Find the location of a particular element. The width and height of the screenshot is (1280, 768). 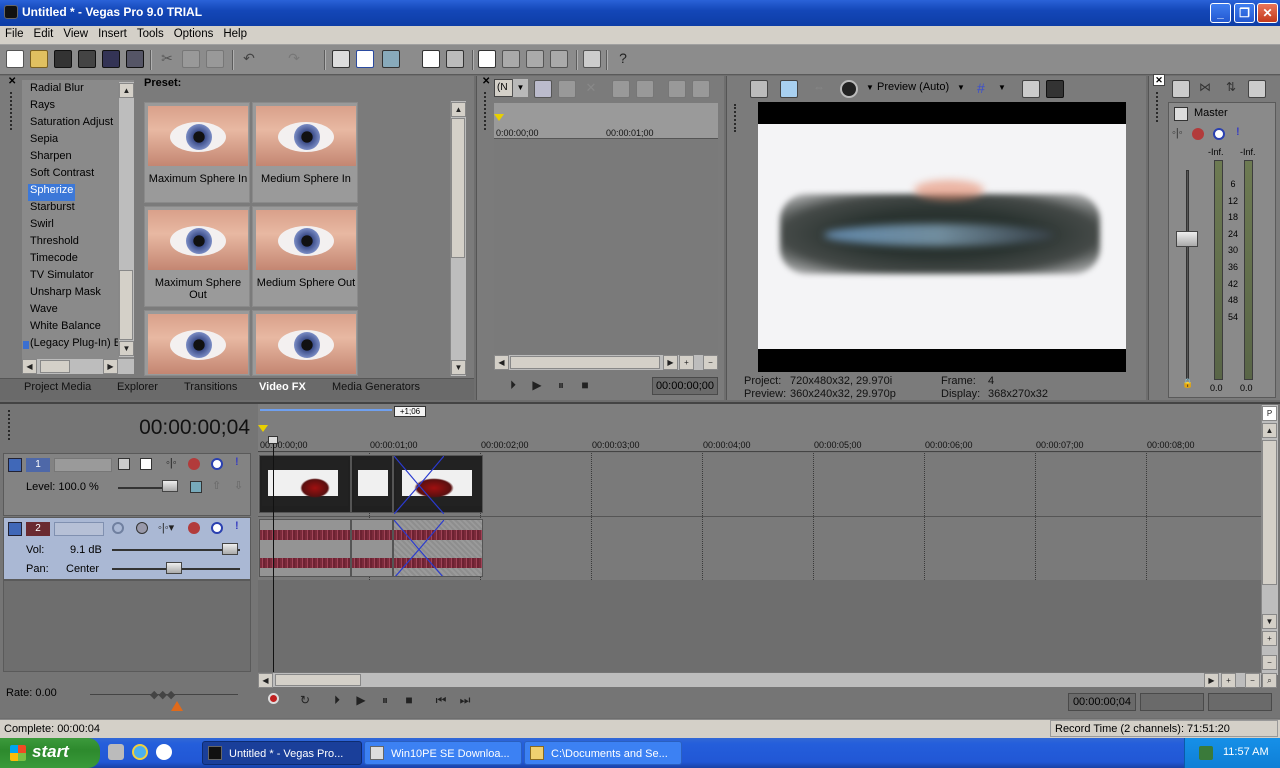

record-icon is located at coordinates (273, 700).